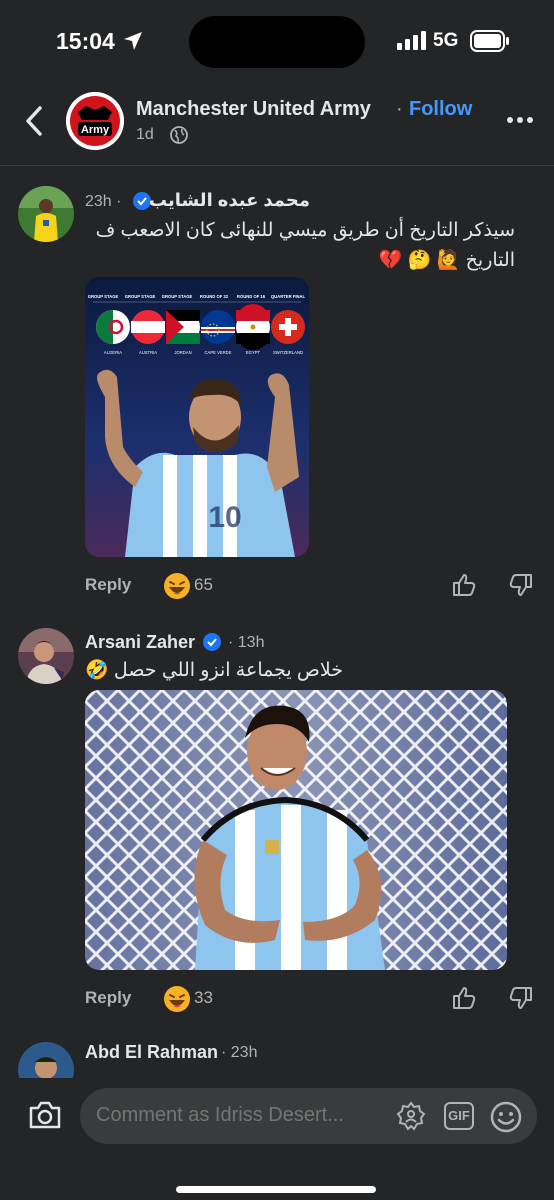  What do you see at coordinates (277, 587) in the screenshot?
I see `comment-actions: Reply 65` at bounding box center [277, 587].